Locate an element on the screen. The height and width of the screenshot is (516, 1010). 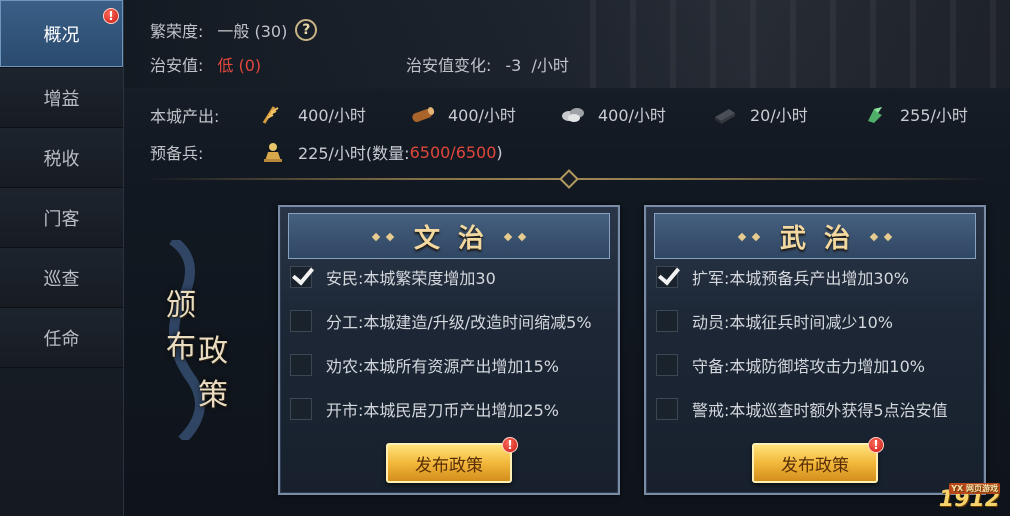
sidebar-item-label: 税收 is located at coordinates (61, 159).